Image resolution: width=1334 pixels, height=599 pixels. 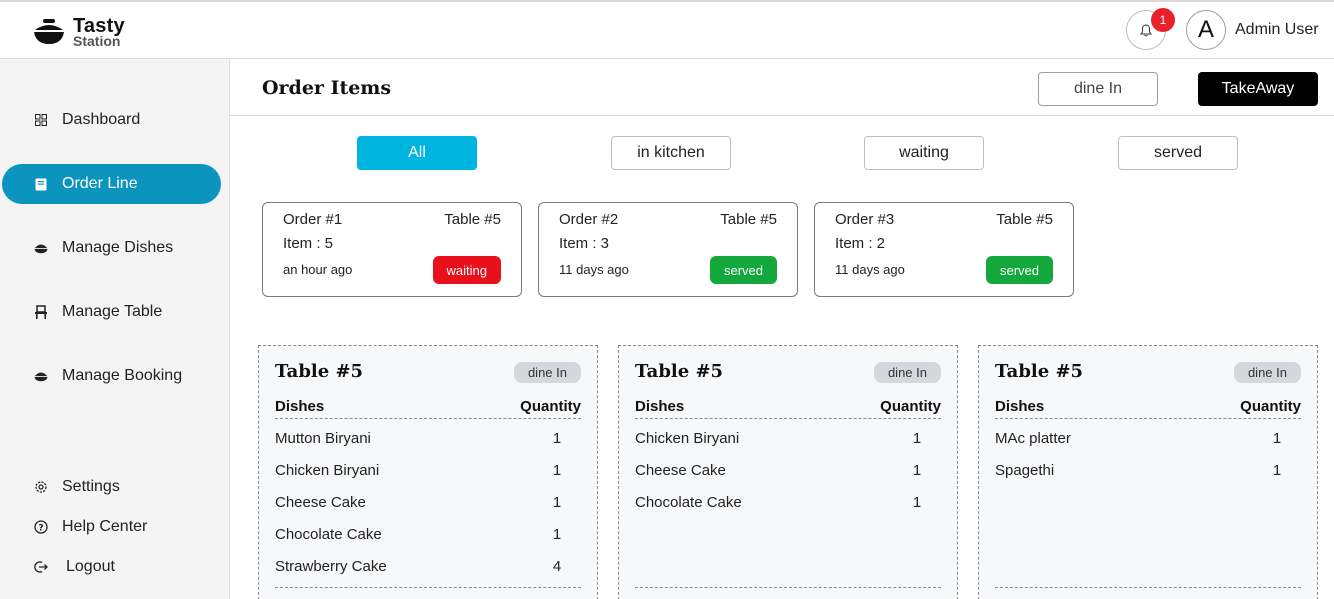 I want to click on sidebar-item-label: Manage Table, so click(x=112, y=311).